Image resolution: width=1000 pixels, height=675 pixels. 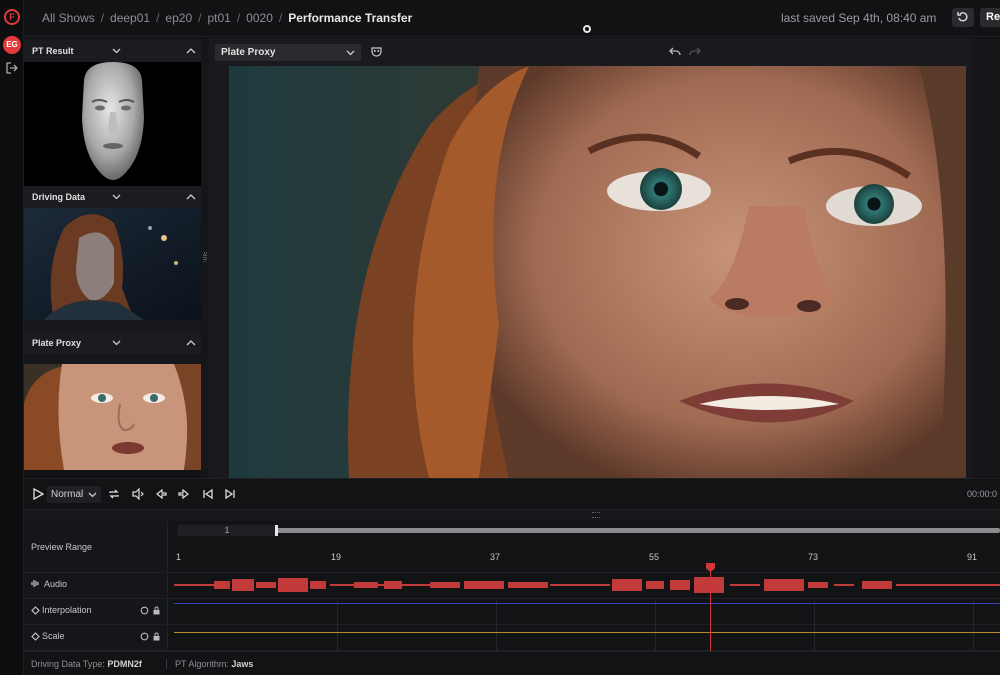 What do you see at coordinates (982, 494) in the screenshot?
I see `timecode: 00:00:0` at bounding box center [982, 494].